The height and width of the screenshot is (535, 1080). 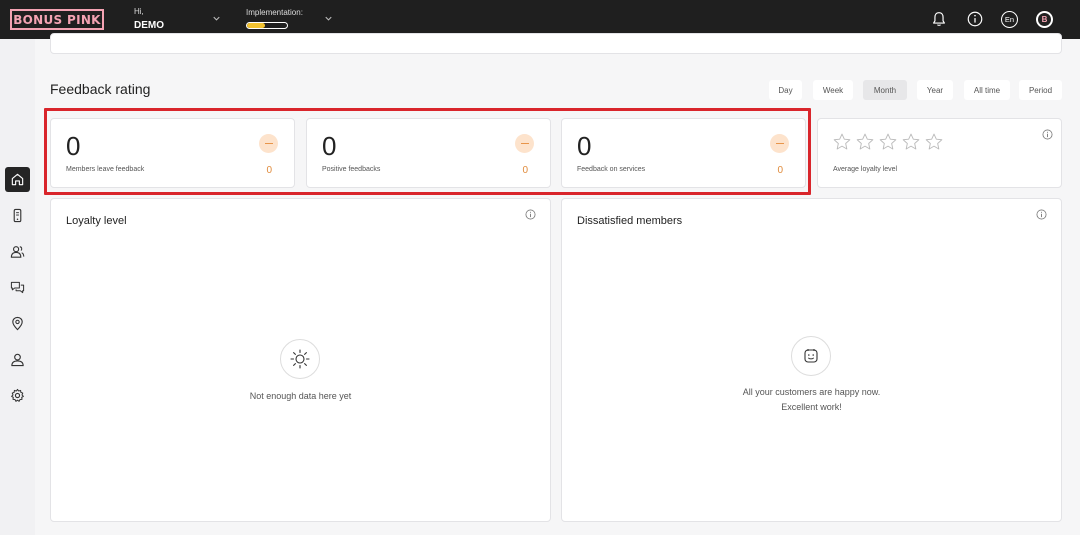 I want to click on section-title: Feedback rating, so click(x=100, y=89).